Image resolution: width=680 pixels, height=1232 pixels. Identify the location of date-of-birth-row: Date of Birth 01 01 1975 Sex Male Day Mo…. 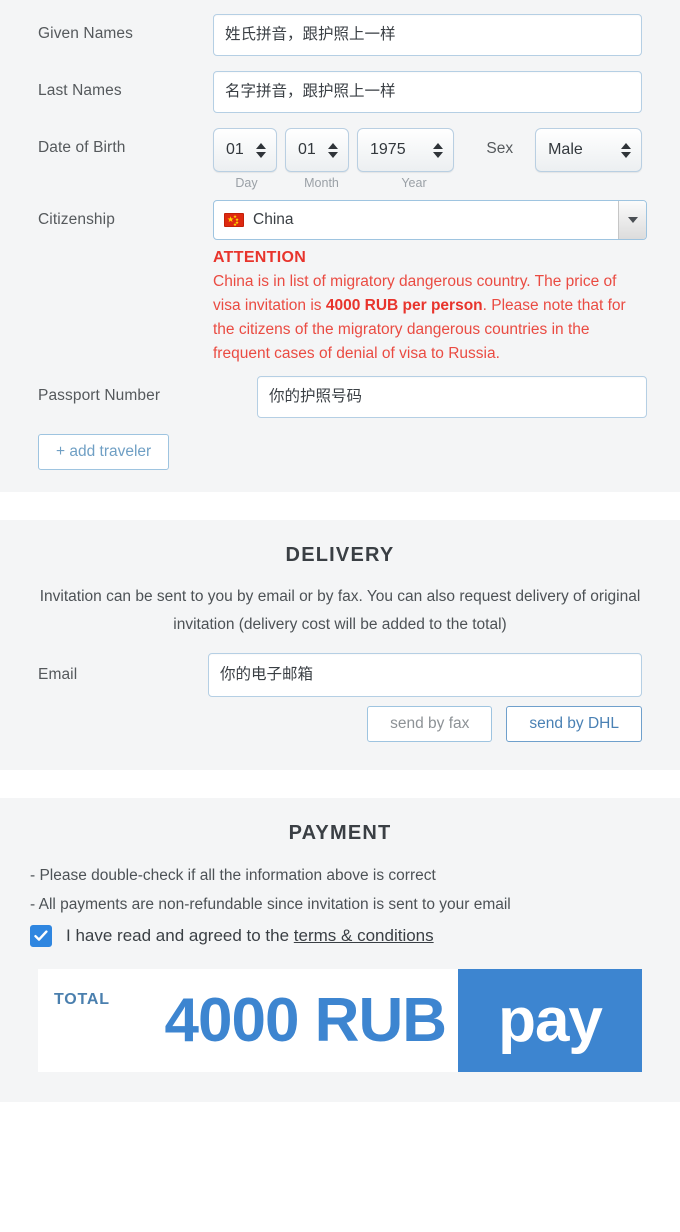
(340, 159).